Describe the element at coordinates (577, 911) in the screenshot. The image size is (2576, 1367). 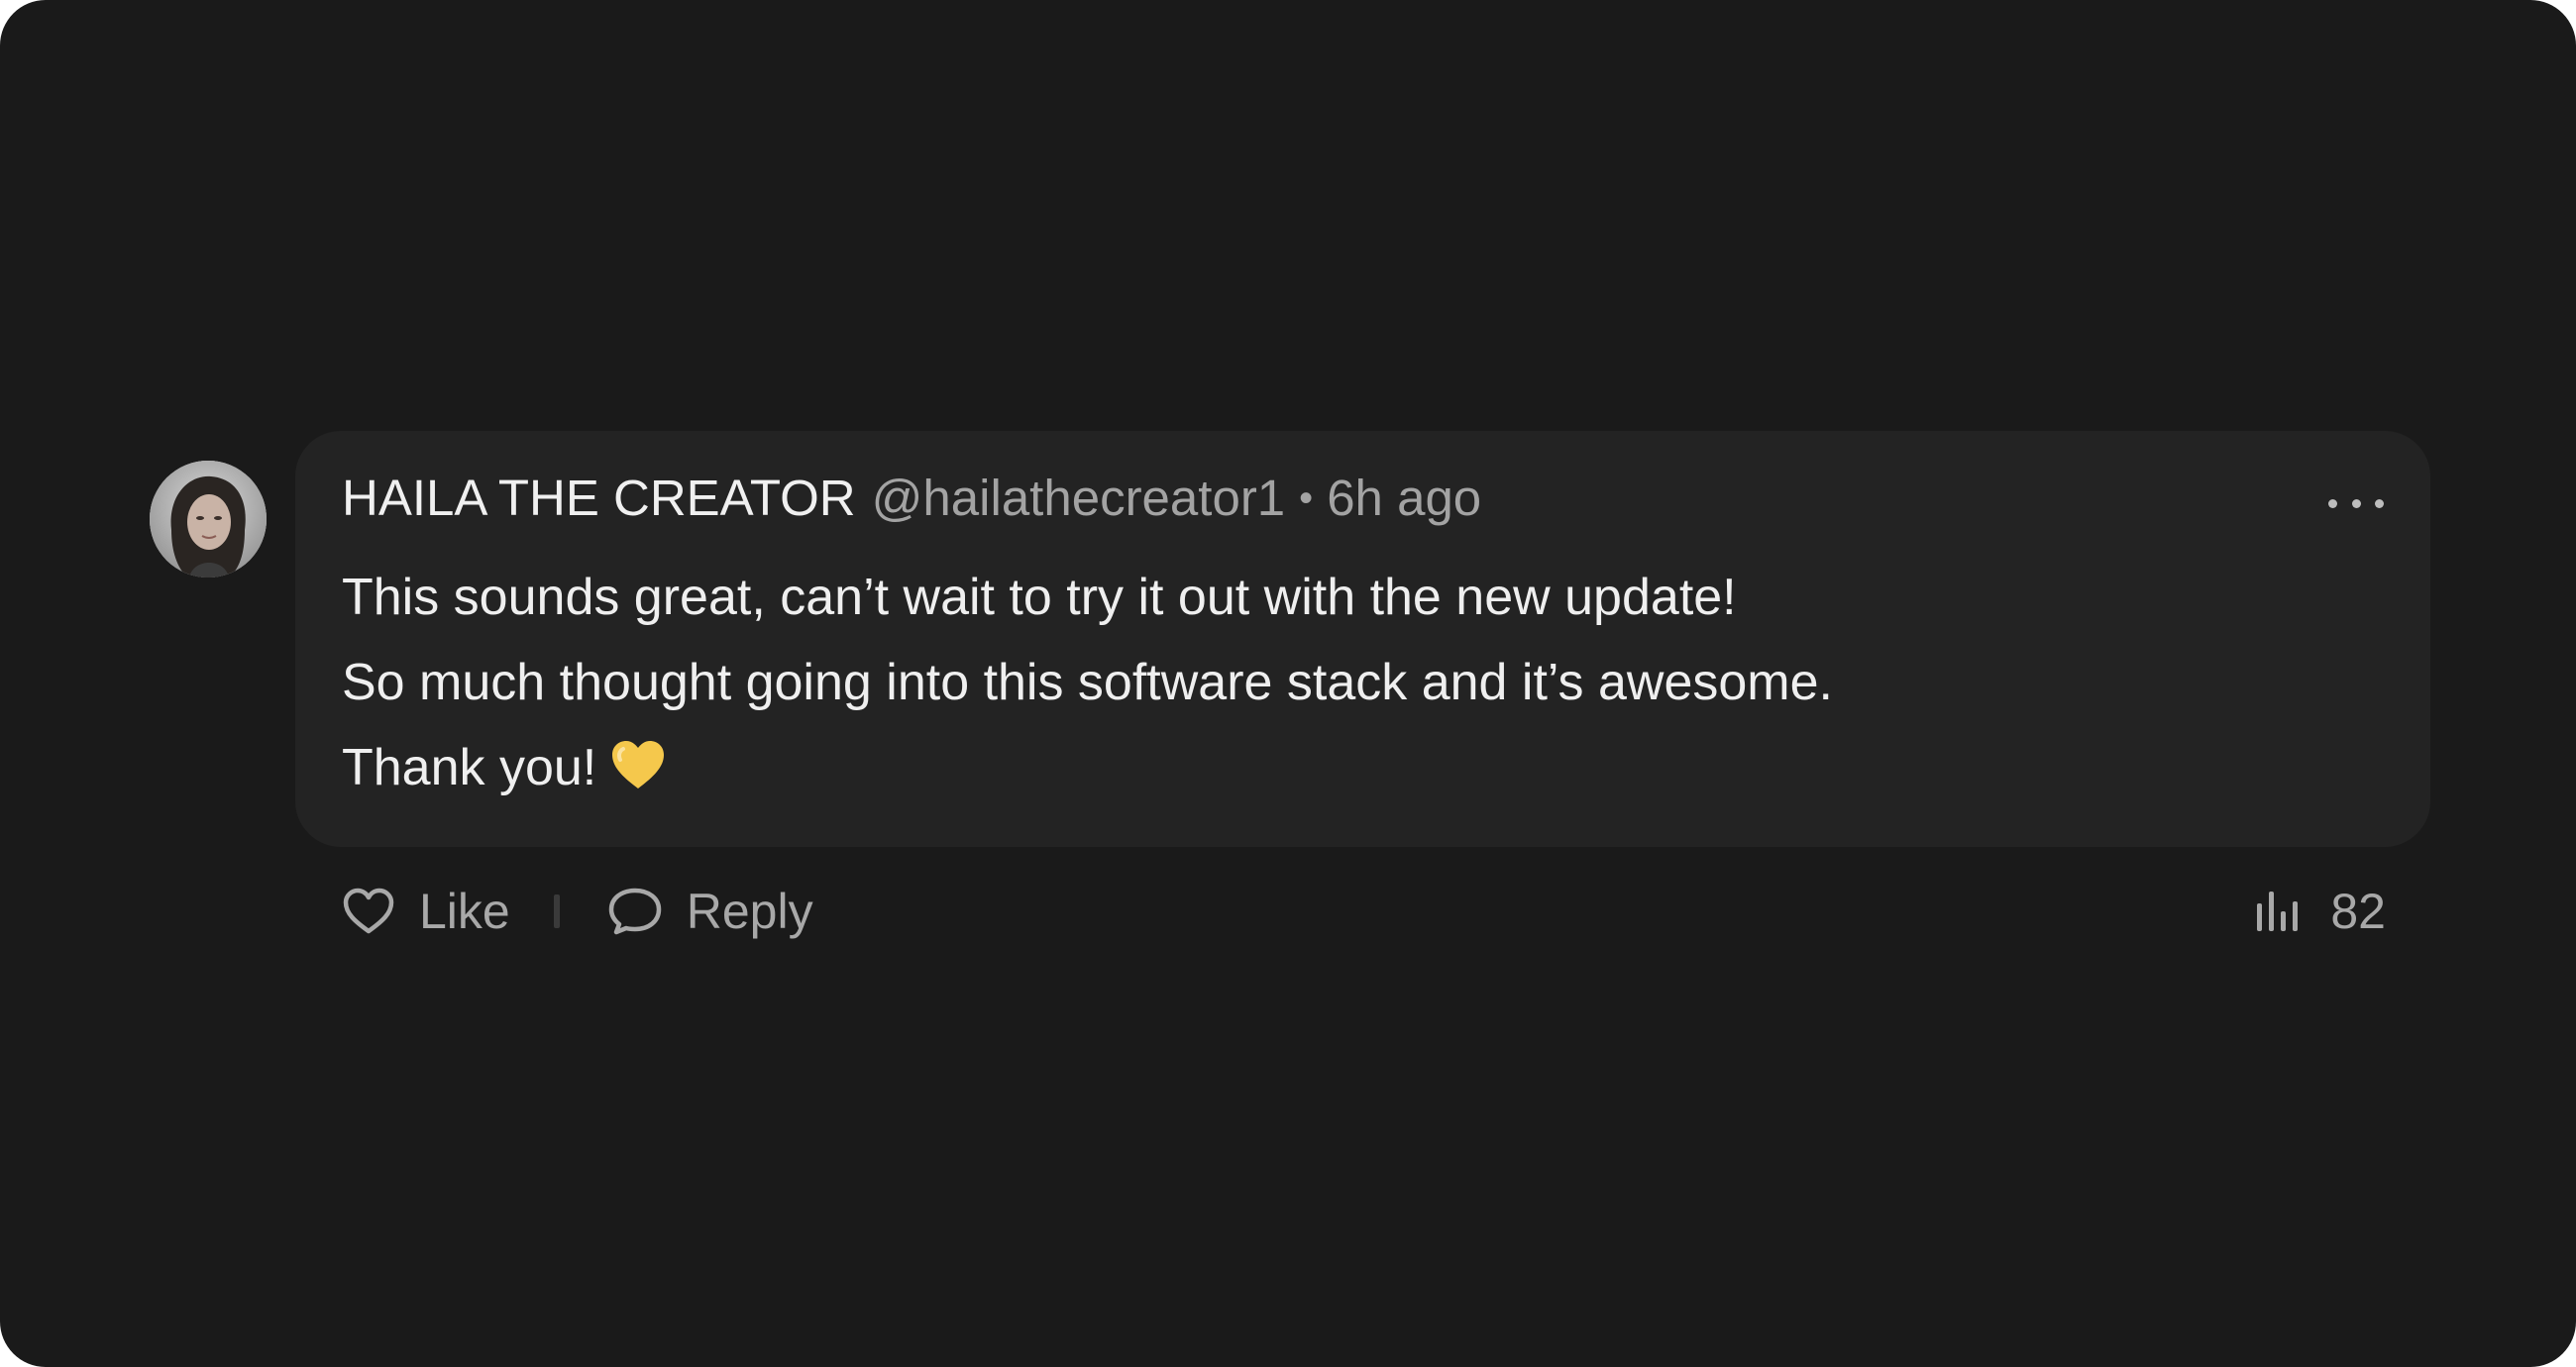
I see `comment-actions: Like Reply` at that location.